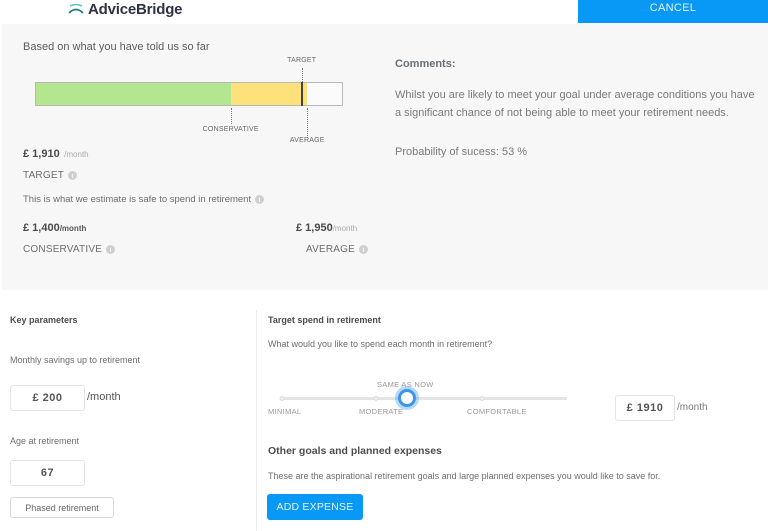 The image size is (768, 531). Describe the element at coordinates (282, 398) in the screenshot. I see `slider-stop-minimal` at that location.